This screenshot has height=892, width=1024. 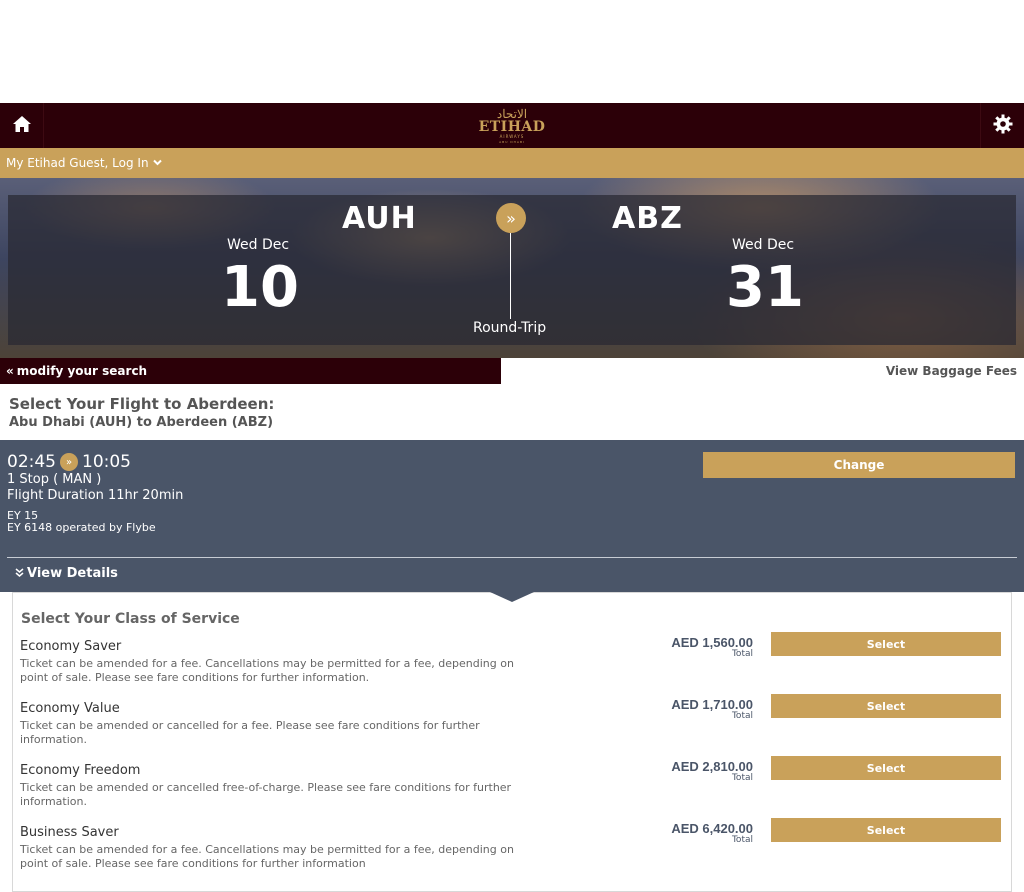 What do you see at coordinates (512, 141) in the screenshot?
I see `logo-sub2: ABU DHABI` at bounding box center [512, 141].